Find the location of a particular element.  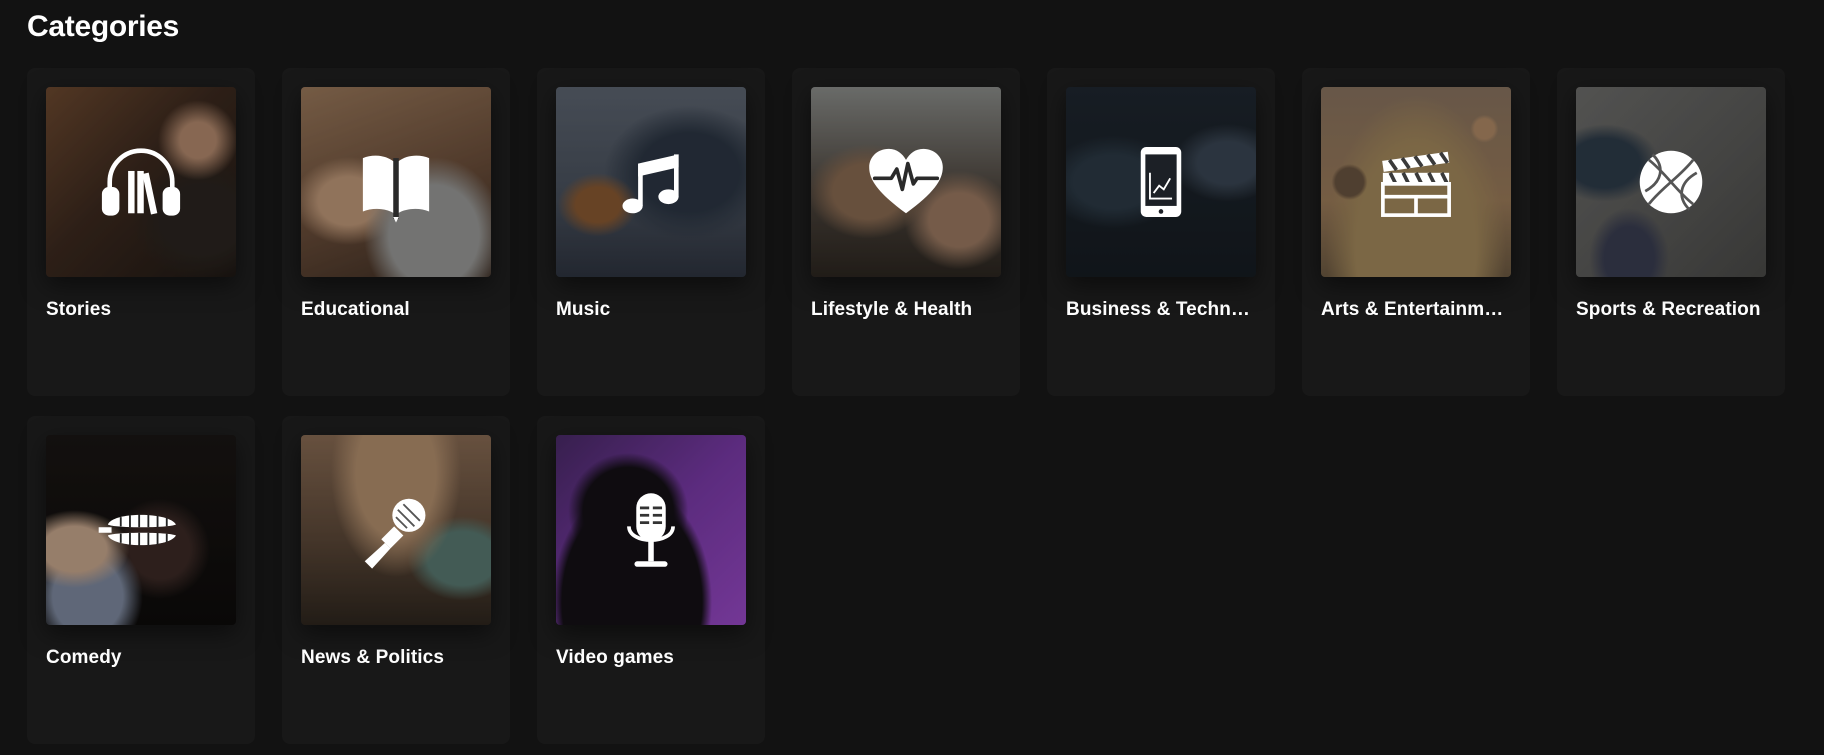

category-card-lifestyle-health: Lifestyle & Health is located at coordinates (906, 232).